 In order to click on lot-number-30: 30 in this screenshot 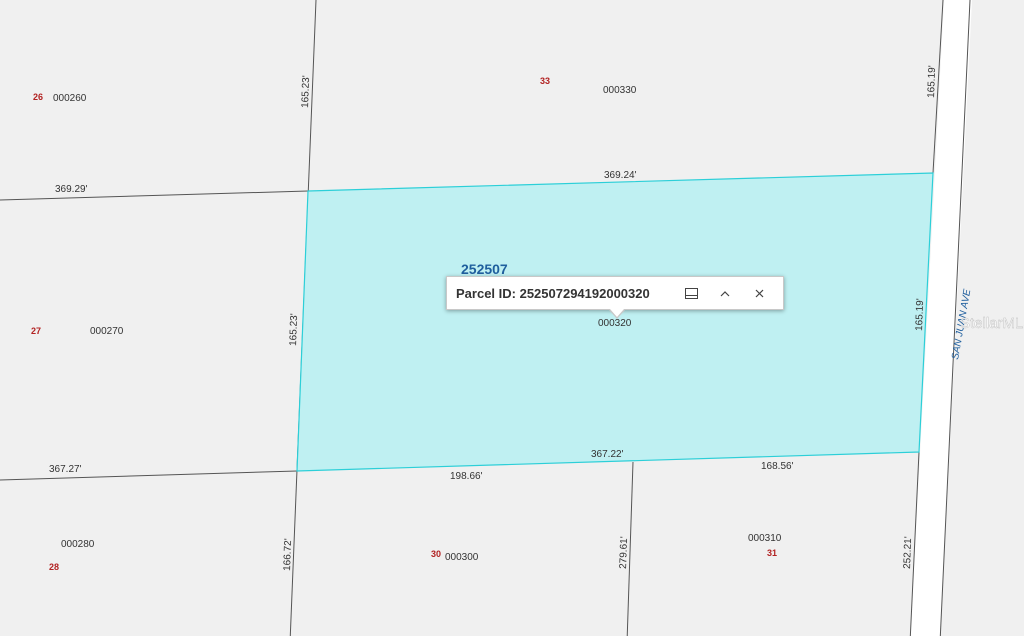, I will do `click(436, 554)`.